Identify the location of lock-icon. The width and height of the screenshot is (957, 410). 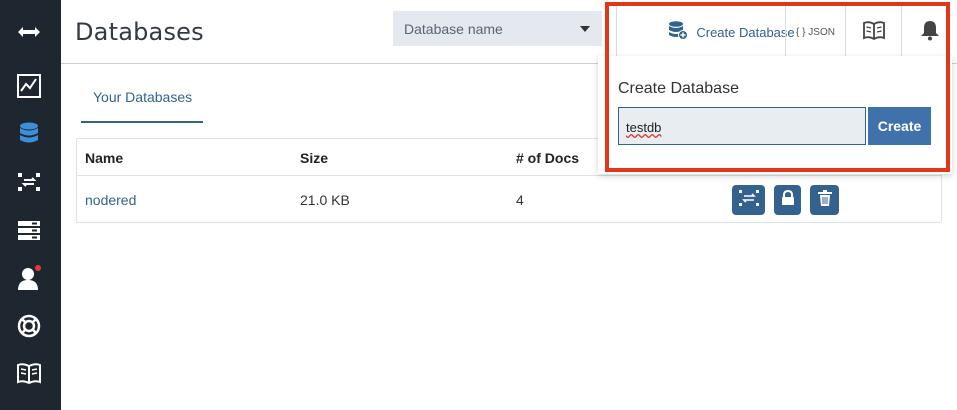
(788, 200).